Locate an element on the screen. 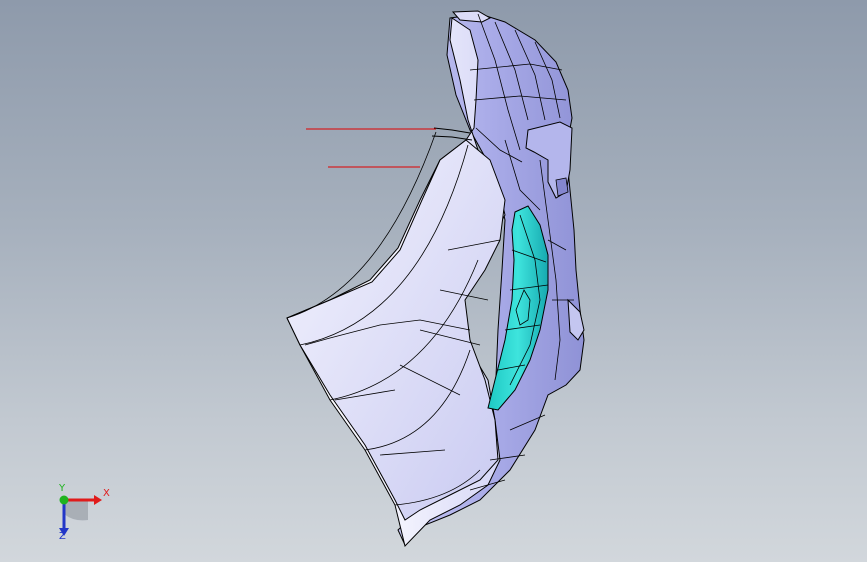 The image size is (867, 562). upper-groove is located at coordinates (452, 134).